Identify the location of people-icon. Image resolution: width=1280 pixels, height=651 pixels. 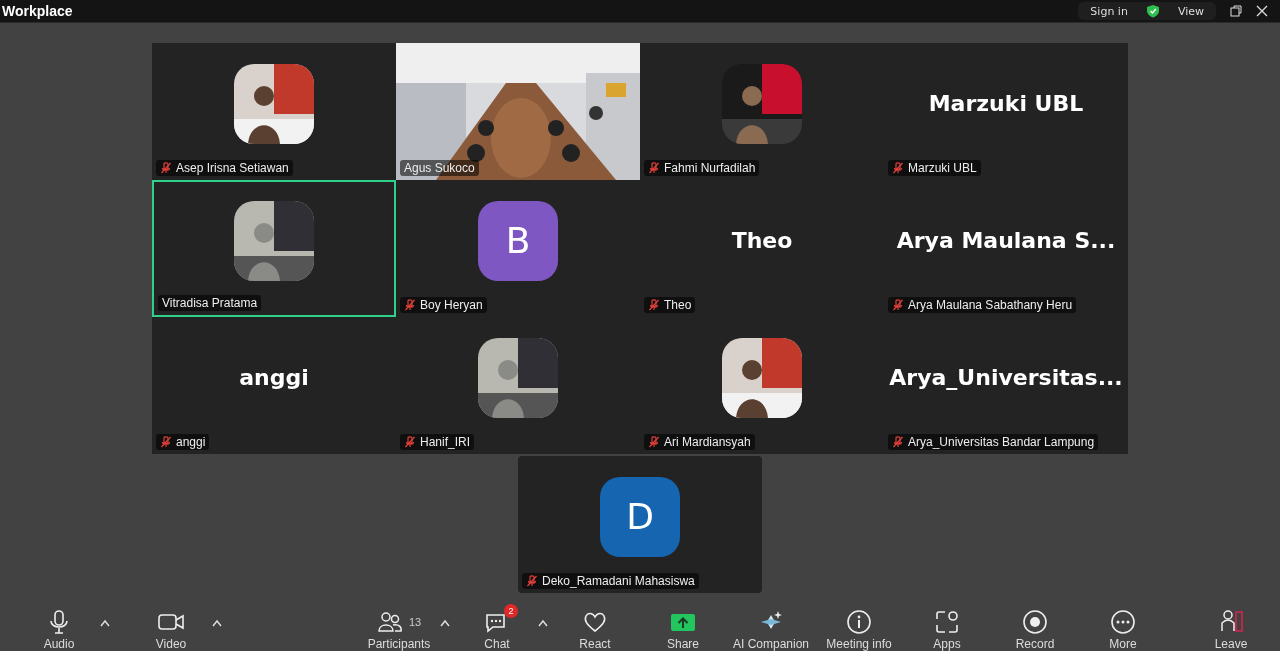
(389, 622).